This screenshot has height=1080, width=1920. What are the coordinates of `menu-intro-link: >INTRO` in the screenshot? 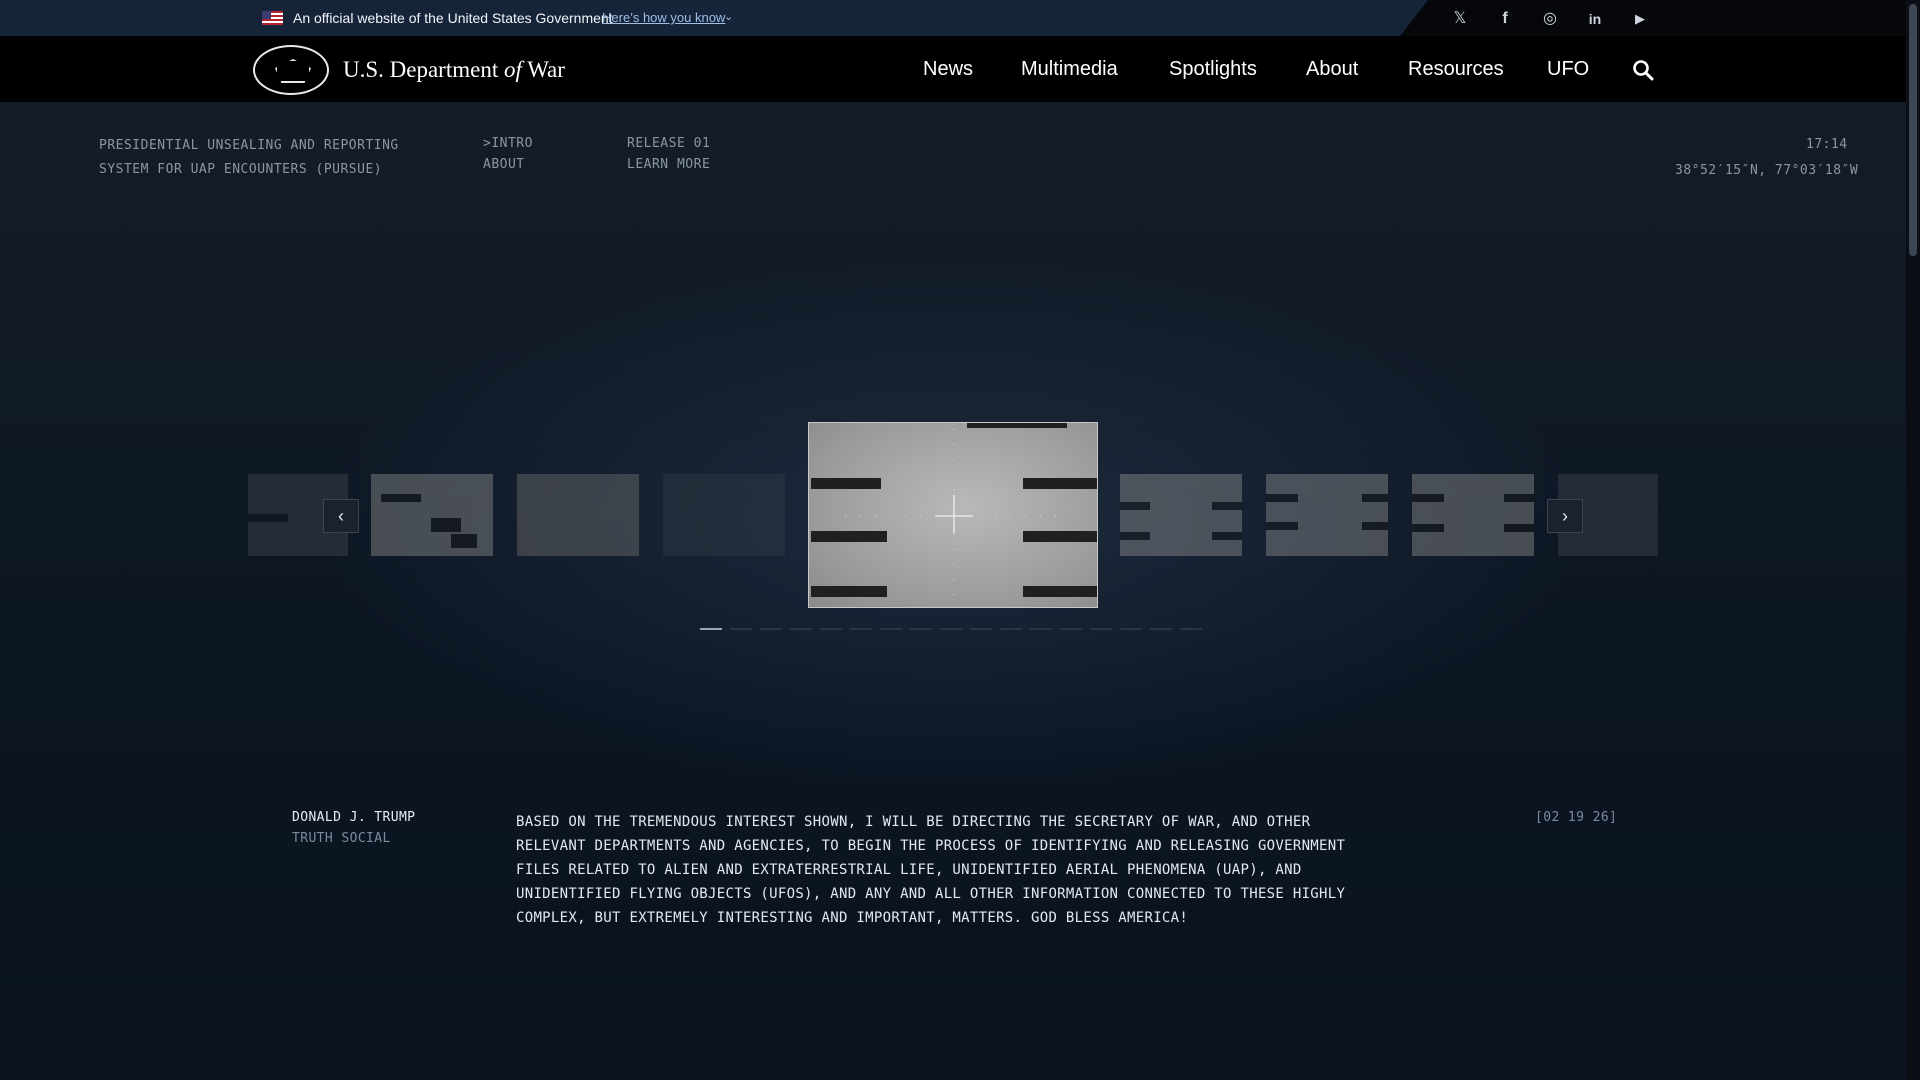 It's located at (508, 143).